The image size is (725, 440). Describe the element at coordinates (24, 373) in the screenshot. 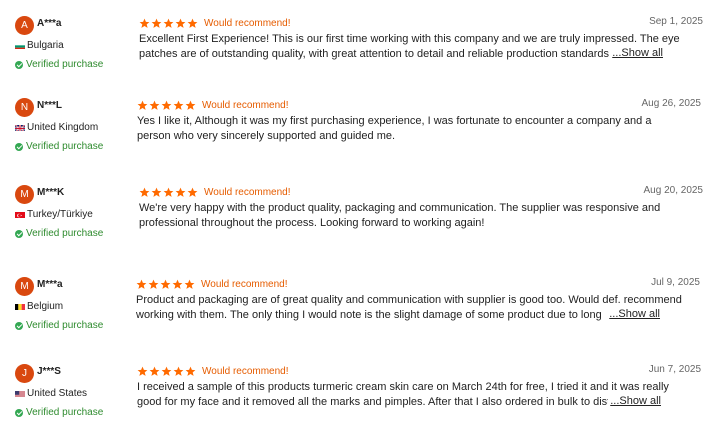

I see `avatar: J` at that location.